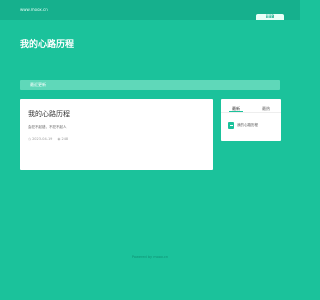 The height and width of the screenshot is (300, 320). Describe the element at coordinates (231, 125) in the screenshot. I see `post-thumbnail-icon` at that location.